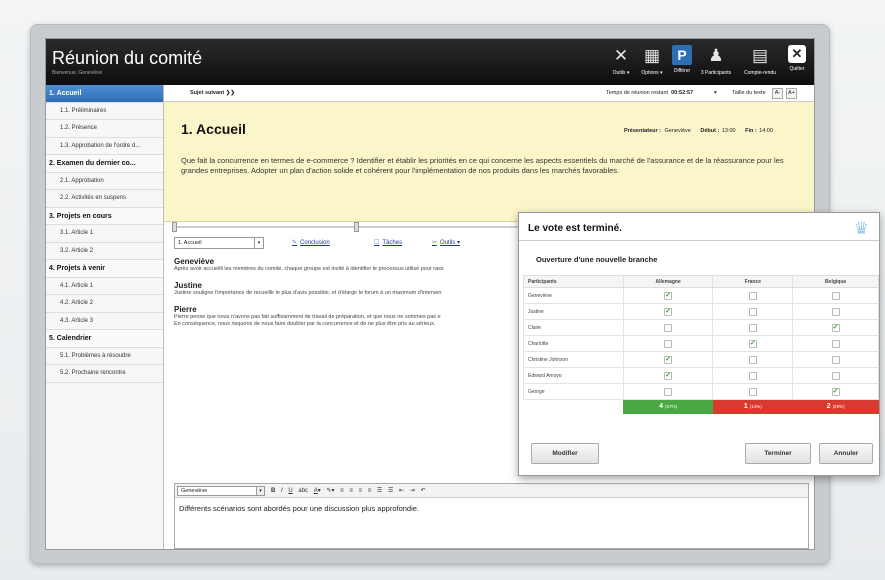 This screenshot has height=580, width=885. Describe the element at coordinates (621, 55) in the screenshot. I see `tools-icon: ✕` at that location.